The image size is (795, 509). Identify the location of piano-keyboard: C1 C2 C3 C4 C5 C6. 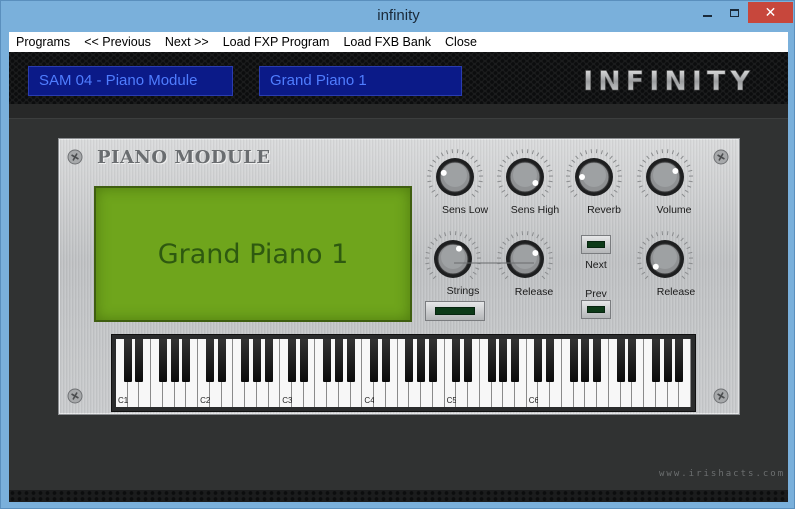
(403, 373).